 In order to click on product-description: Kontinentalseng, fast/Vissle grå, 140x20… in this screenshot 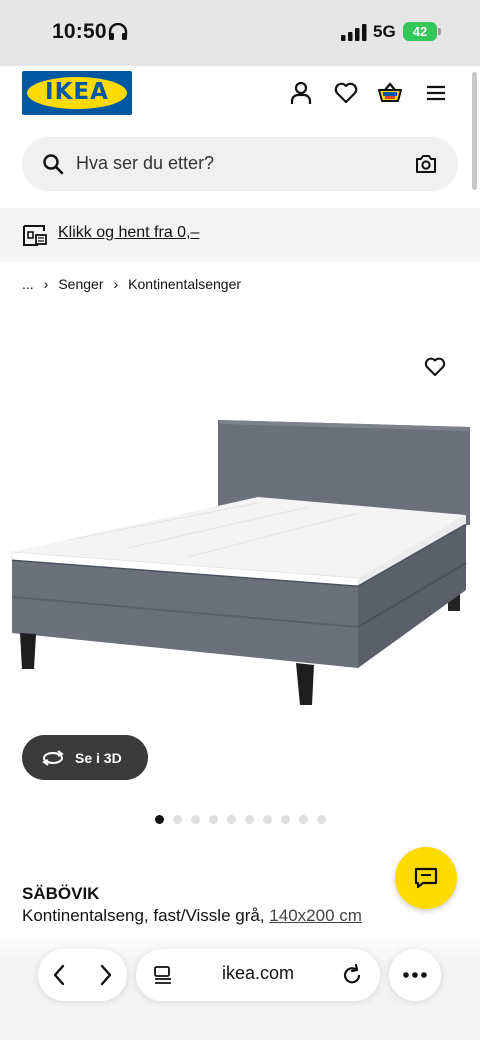, I will do `click(192, 916)`.